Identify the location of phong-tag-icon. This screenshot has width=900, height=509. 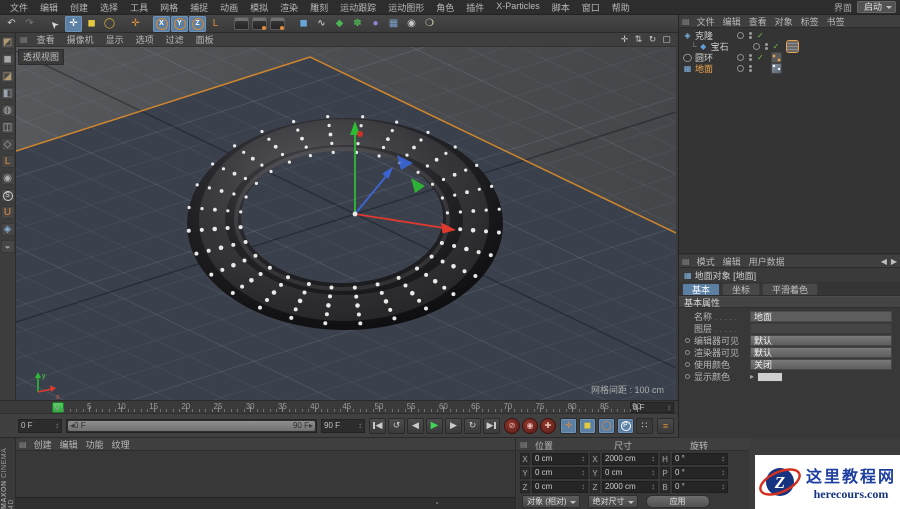
(776, 68).